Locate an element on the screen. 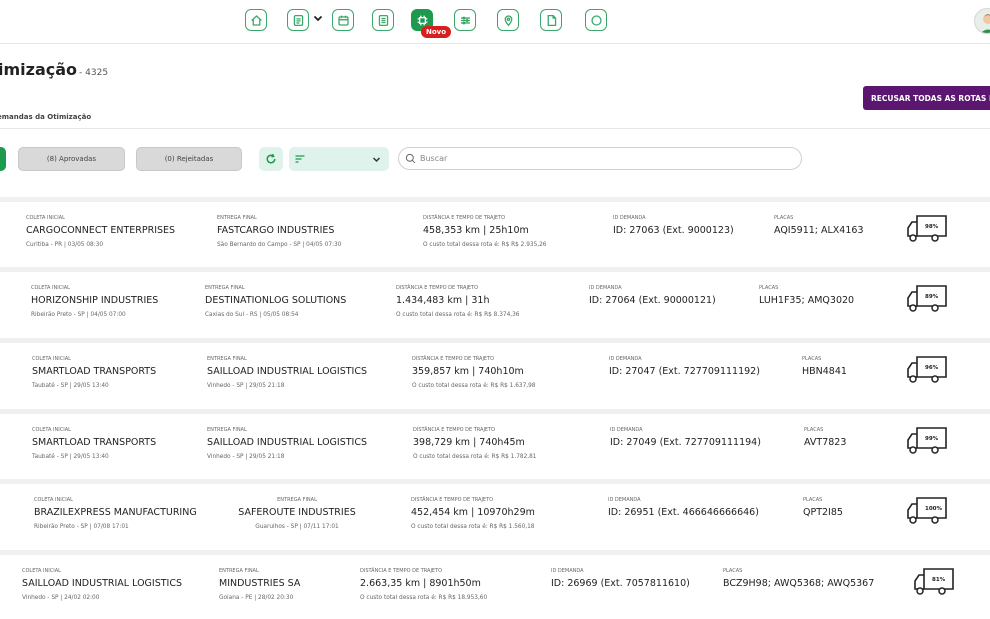 This screenshot has height=619, width=990. calendar-icon is located at coordinates (343, 20).